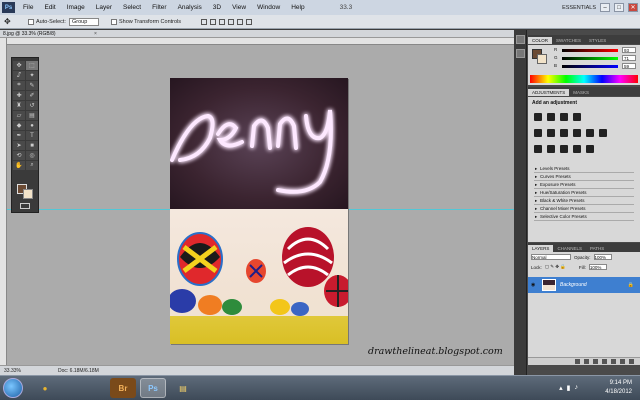  I want to click on align-middle-icon, so click(213, 21).